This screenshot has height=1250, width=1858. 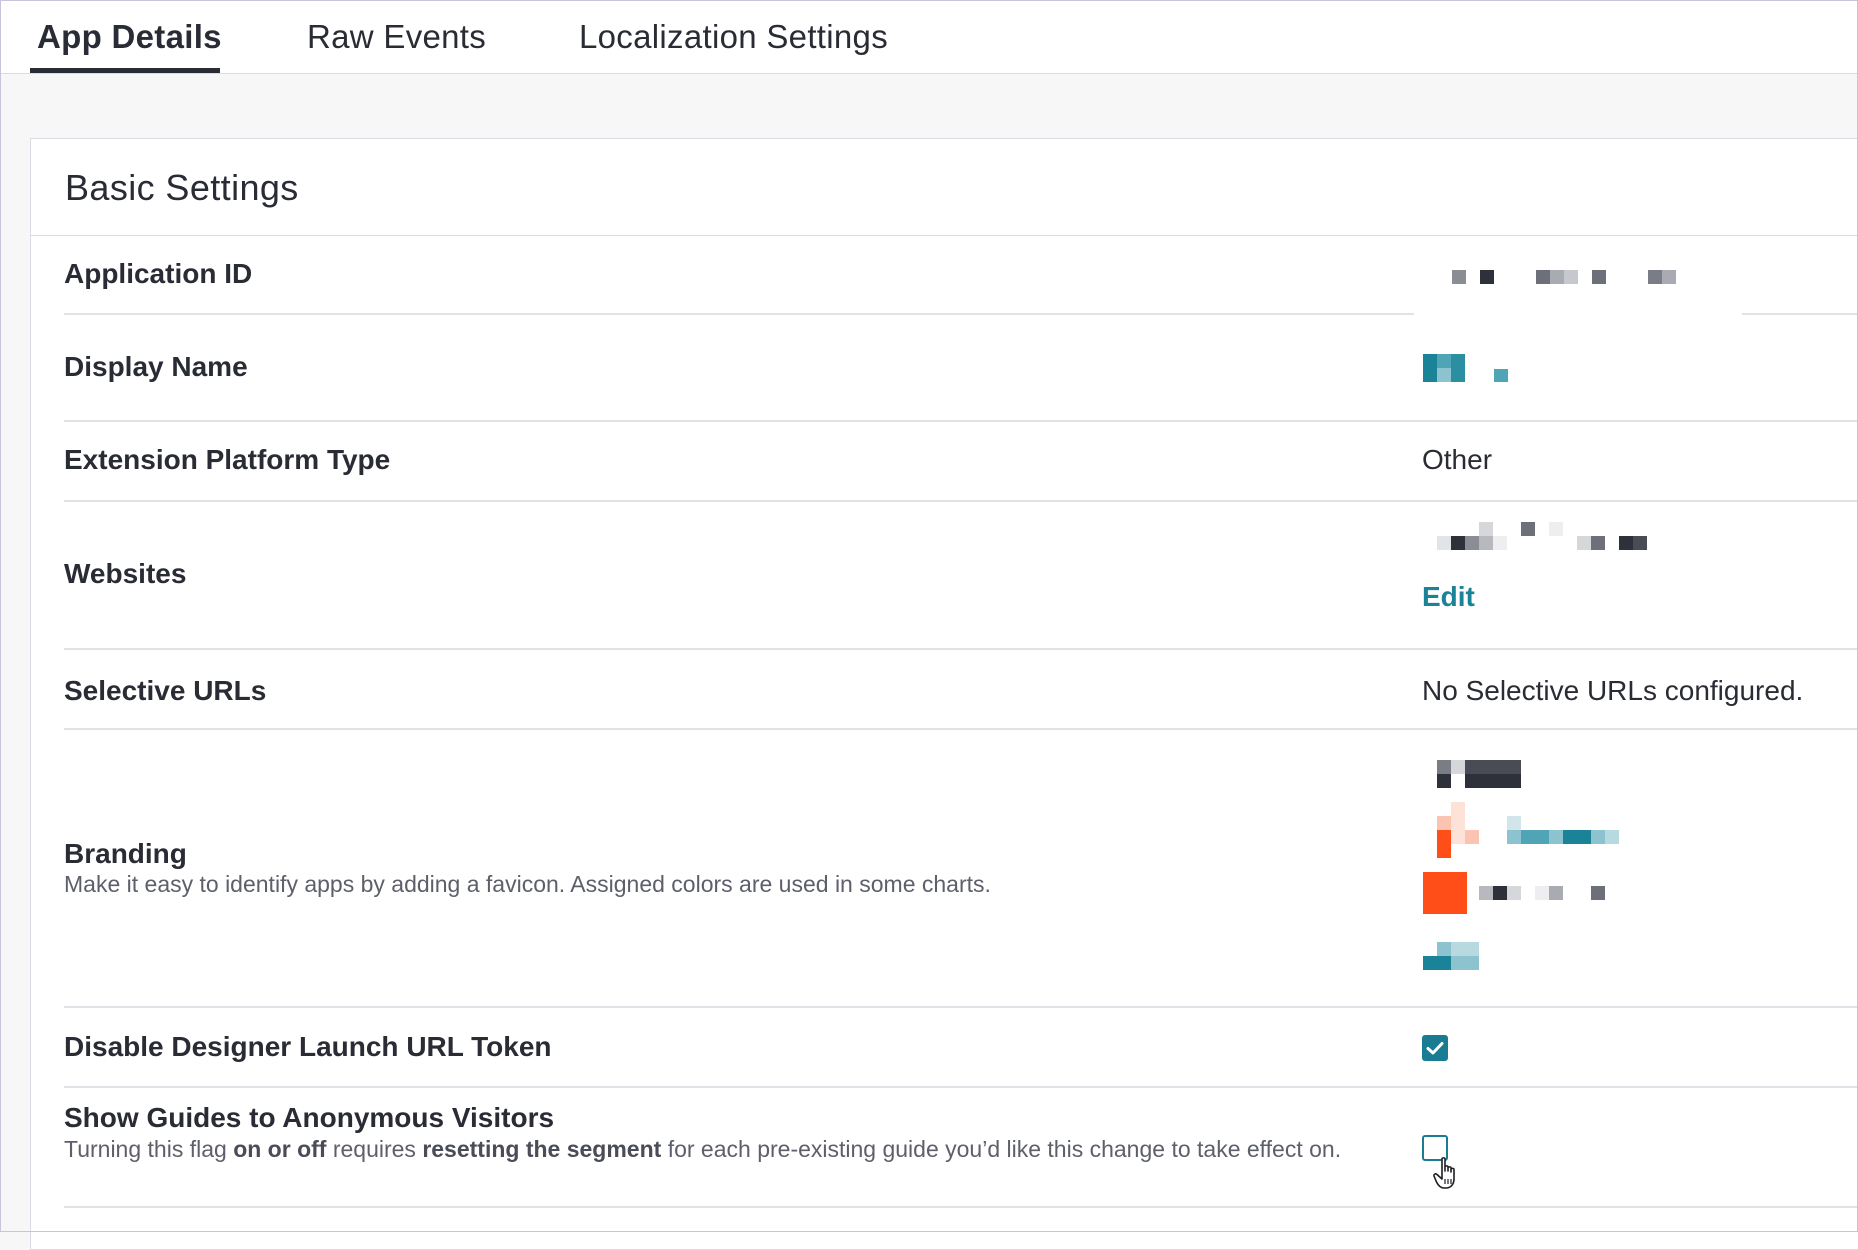 What do you see at coordinates (125, 70) in the screenshot?
I see `active-tab-indicator` at bounding box center [125, 70].